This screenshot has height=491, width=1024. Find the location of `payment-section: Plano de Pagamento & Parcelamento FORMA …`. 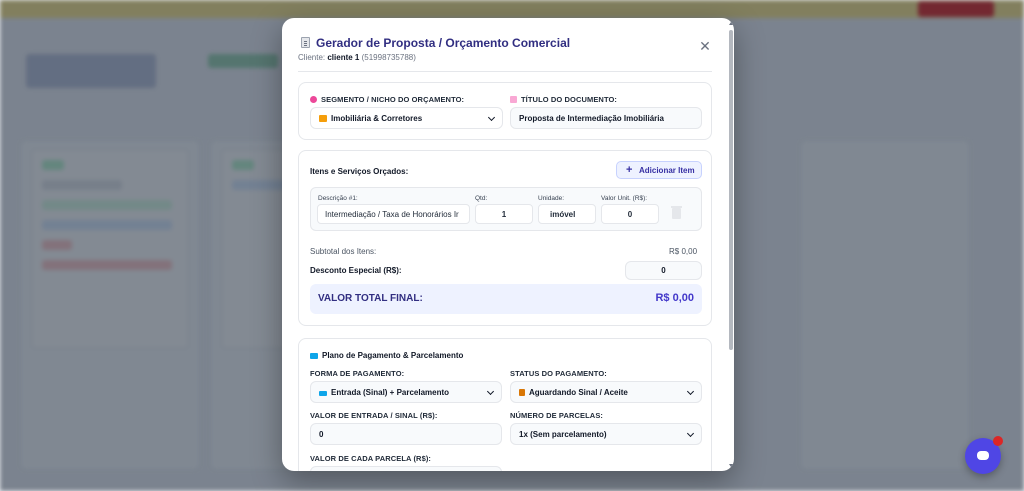

payment-section: Plano de Pagamento & Parcelamento FORMA … is located at coordinates (505, 404).